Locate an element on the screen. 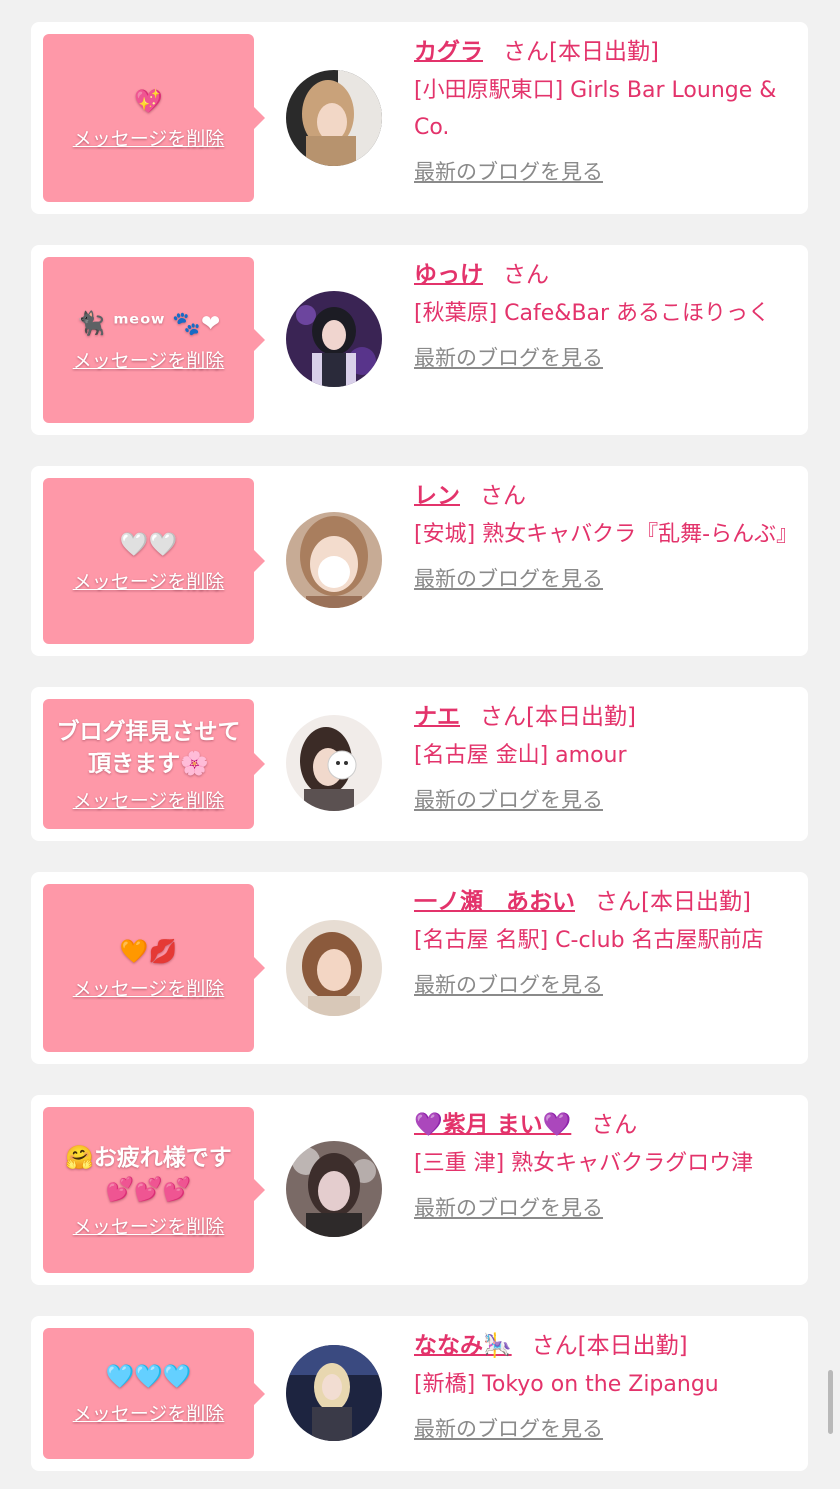 This screenshot has width=840, height=1489. message-bubble: 🤗お疲れ様です💕💕💕 メッセージを削除 is located at coordinates (154, 1190).